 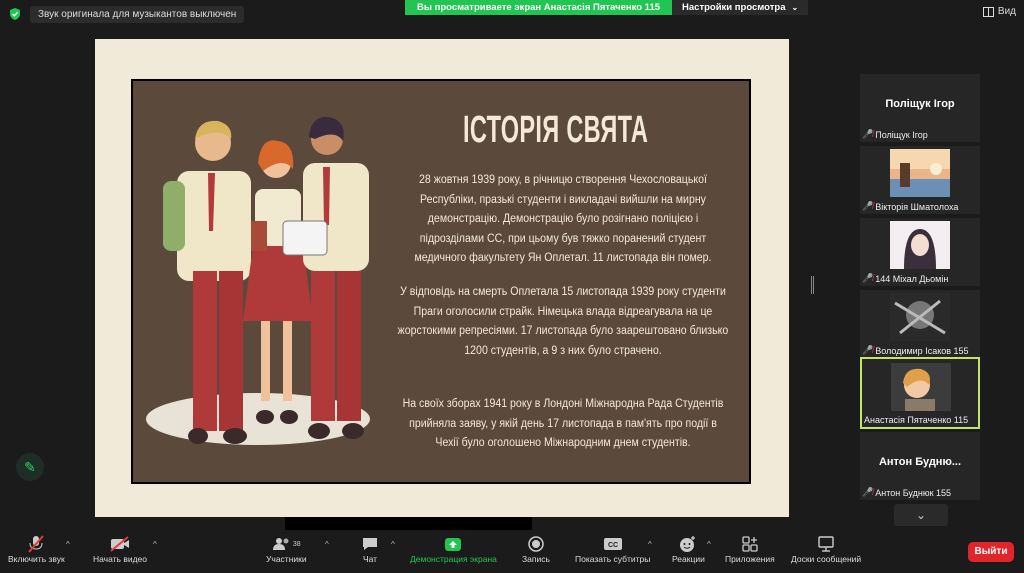 I want to click on view-settings-button: Настройки просмотра ⌄, so click(x=740, y=7).